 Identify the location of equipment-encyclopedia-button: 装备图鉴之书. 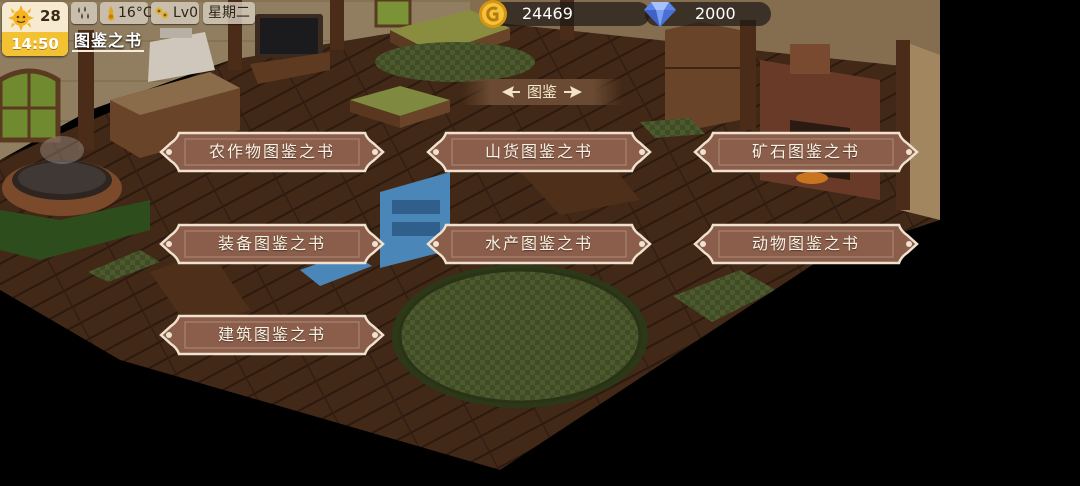
(272, 244).